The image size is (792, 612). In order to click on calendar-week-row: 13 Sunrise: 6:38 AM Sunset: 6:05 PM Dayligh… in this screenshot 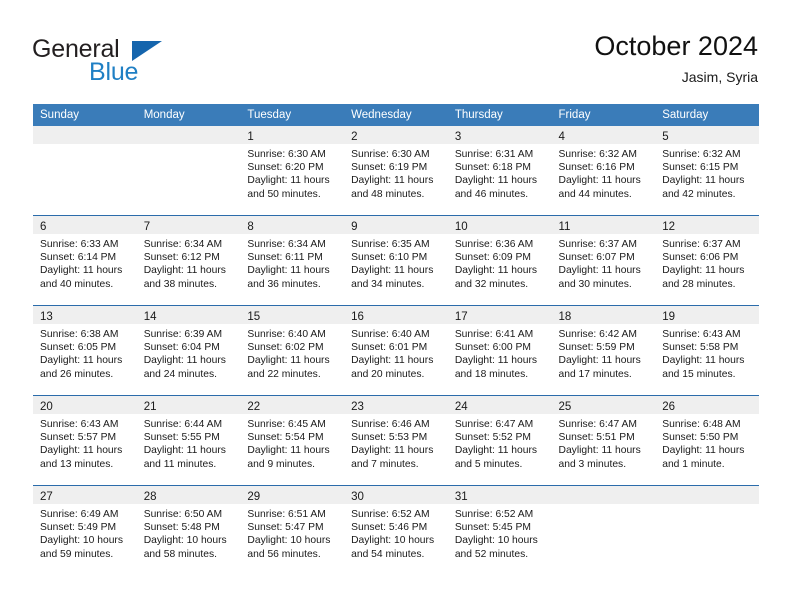, I will do `click(396, 350)`.